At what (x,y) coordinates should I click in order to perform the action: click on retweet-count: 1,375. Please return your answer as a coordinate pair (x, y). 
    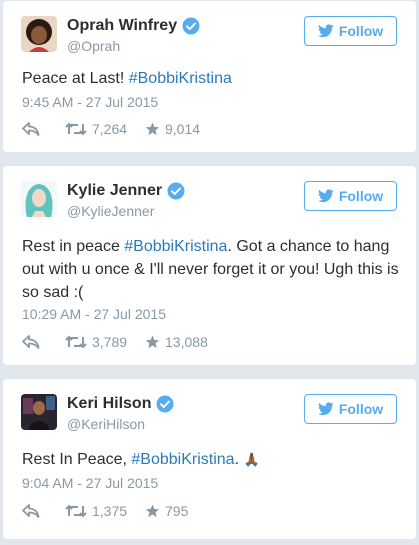
    Looking at the image, I should click on (110, 511).